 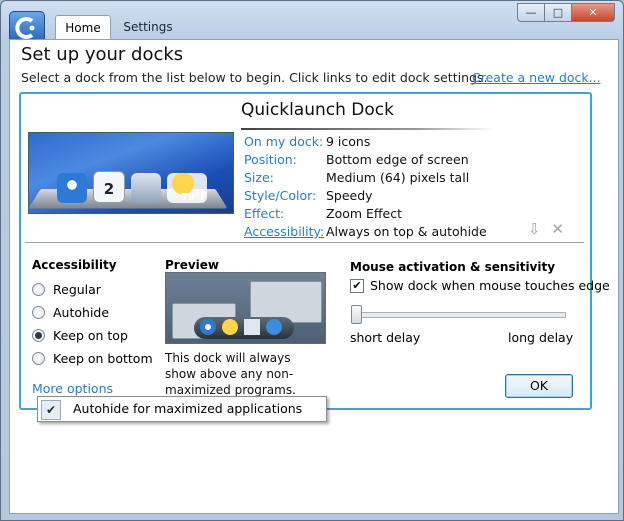 What do you see at coordinates (245, 308) in the screenshot?
I see `preview-image` at bounding box center [245, 308].